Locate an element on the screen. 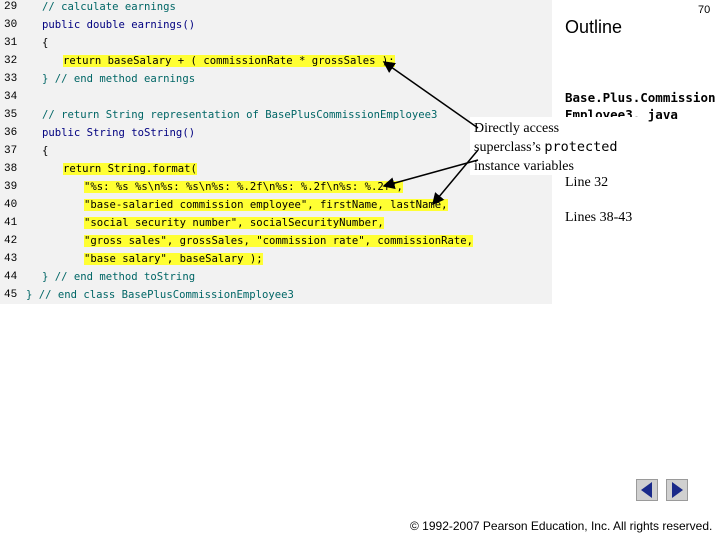 The height and width of the screenshot is (540, 720). triangle-right-icon is located at coordinates (677, 490).